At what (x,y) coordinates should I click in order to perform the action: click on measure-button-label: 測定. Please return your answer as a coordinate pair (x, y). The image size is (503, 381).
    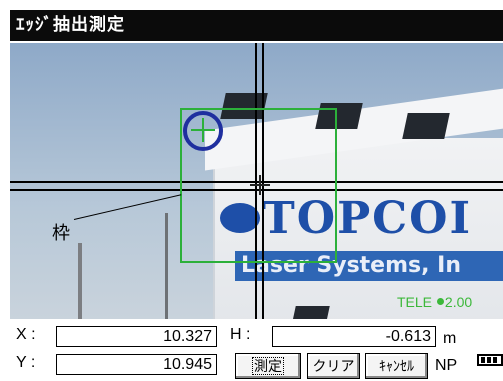
    Looking at the image, I should click on (268, 366).